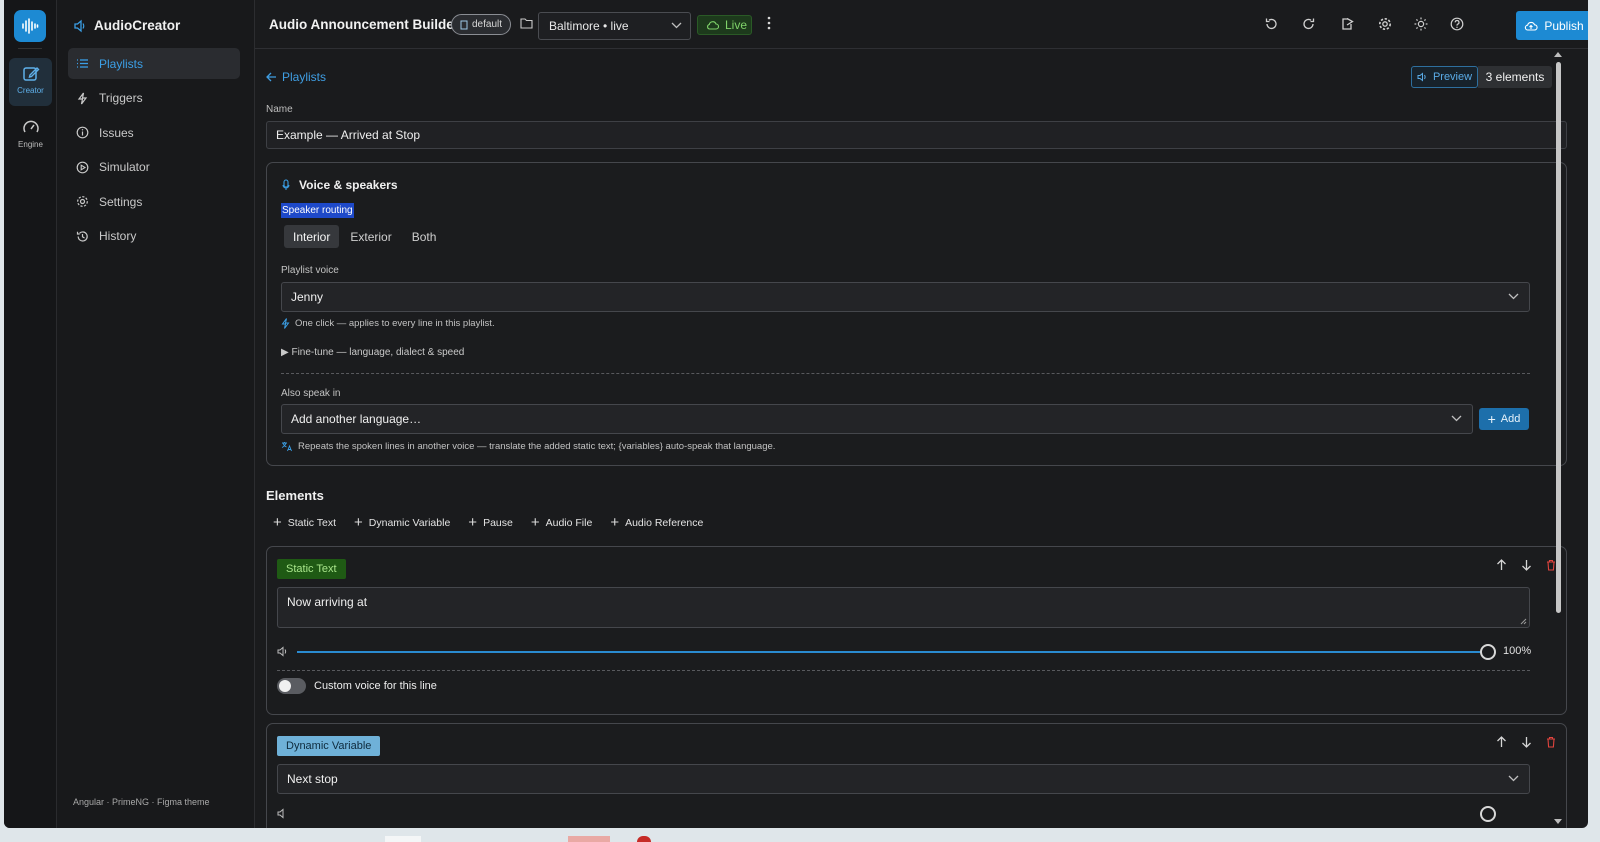  I want to click on routing-option-both: Both, so click(424, 236).